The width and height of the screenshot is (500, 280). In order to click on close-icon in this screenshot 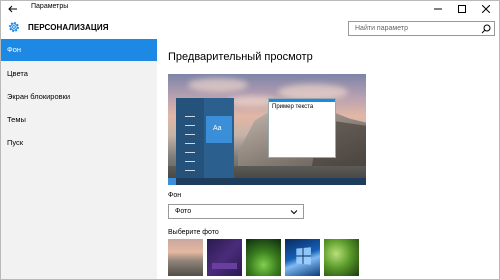, I will do `click(486, 9)`.